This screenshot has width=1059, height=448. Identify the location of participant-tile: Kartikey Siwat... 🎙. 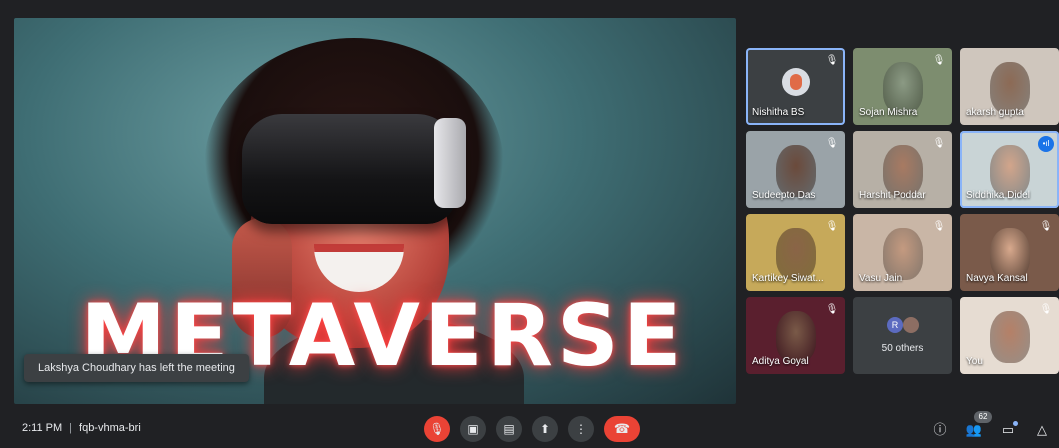
(795, 252).